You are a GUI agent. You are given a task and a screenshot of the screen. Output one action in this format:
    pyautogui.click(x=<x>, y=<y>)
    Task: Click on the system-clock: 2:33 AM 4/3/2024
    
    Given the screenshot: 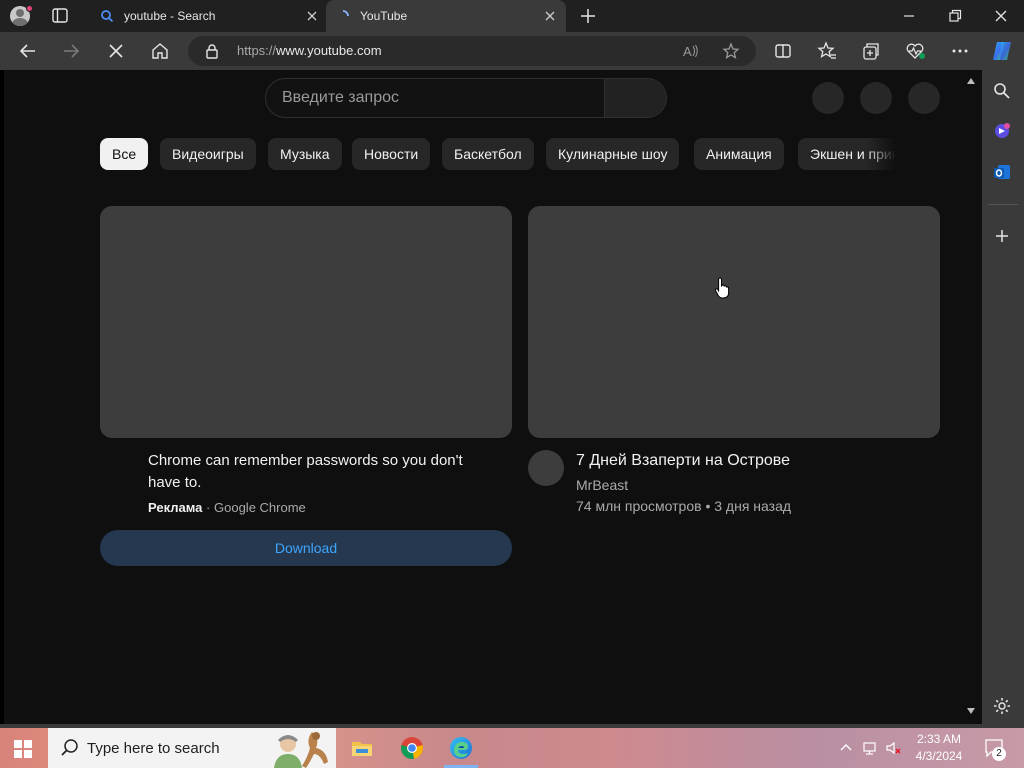 What is the action you would take?
    pyautogui.click(x=939, y=748)
    